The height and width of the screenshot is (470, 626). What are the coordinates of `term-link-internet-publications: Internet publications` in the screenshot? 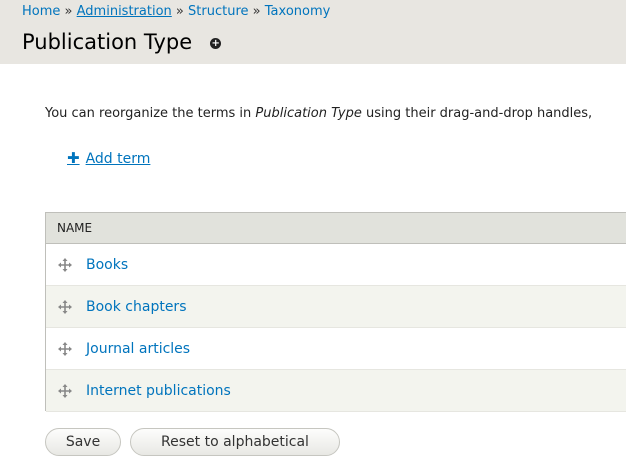 It's located at (158, 391).